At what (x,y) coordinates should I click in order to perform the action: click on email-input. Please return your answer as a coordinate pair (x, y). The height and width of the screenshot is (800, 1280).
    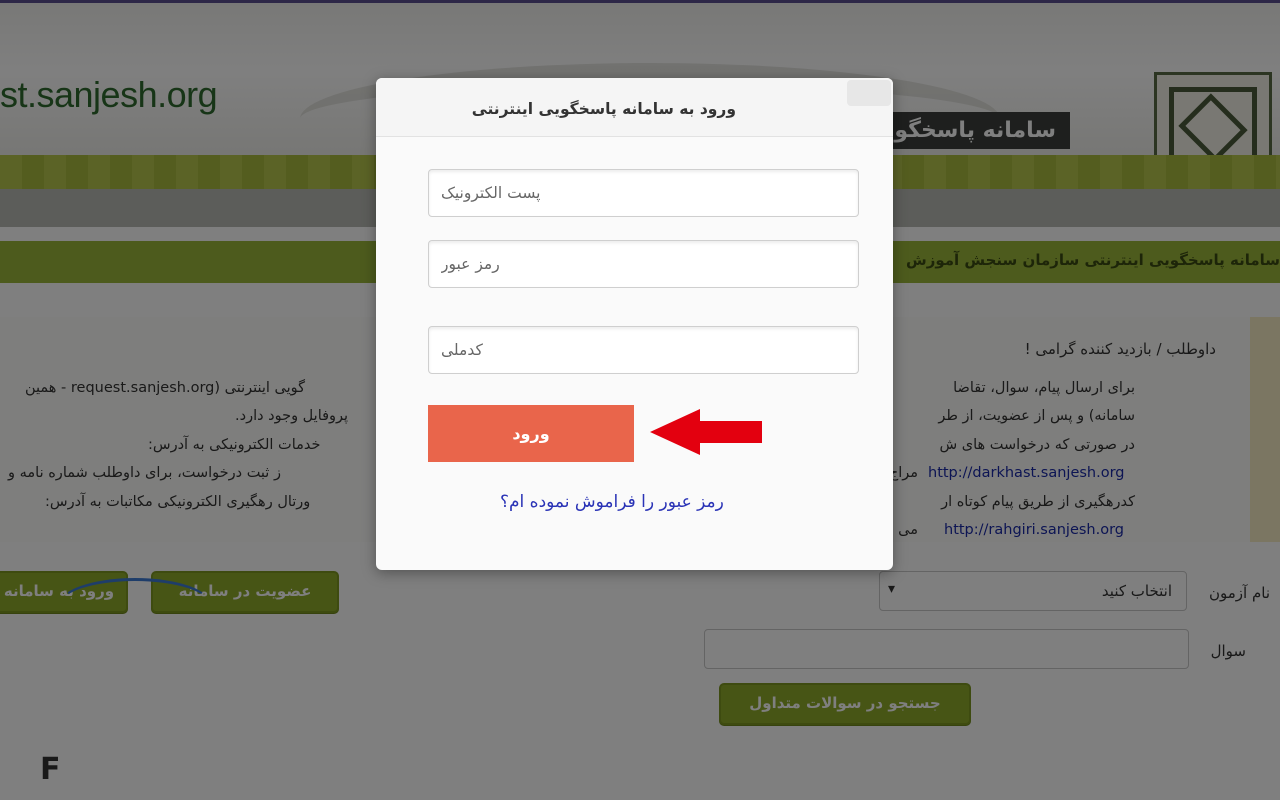
    Looking at the image, I should click on (643, 193).